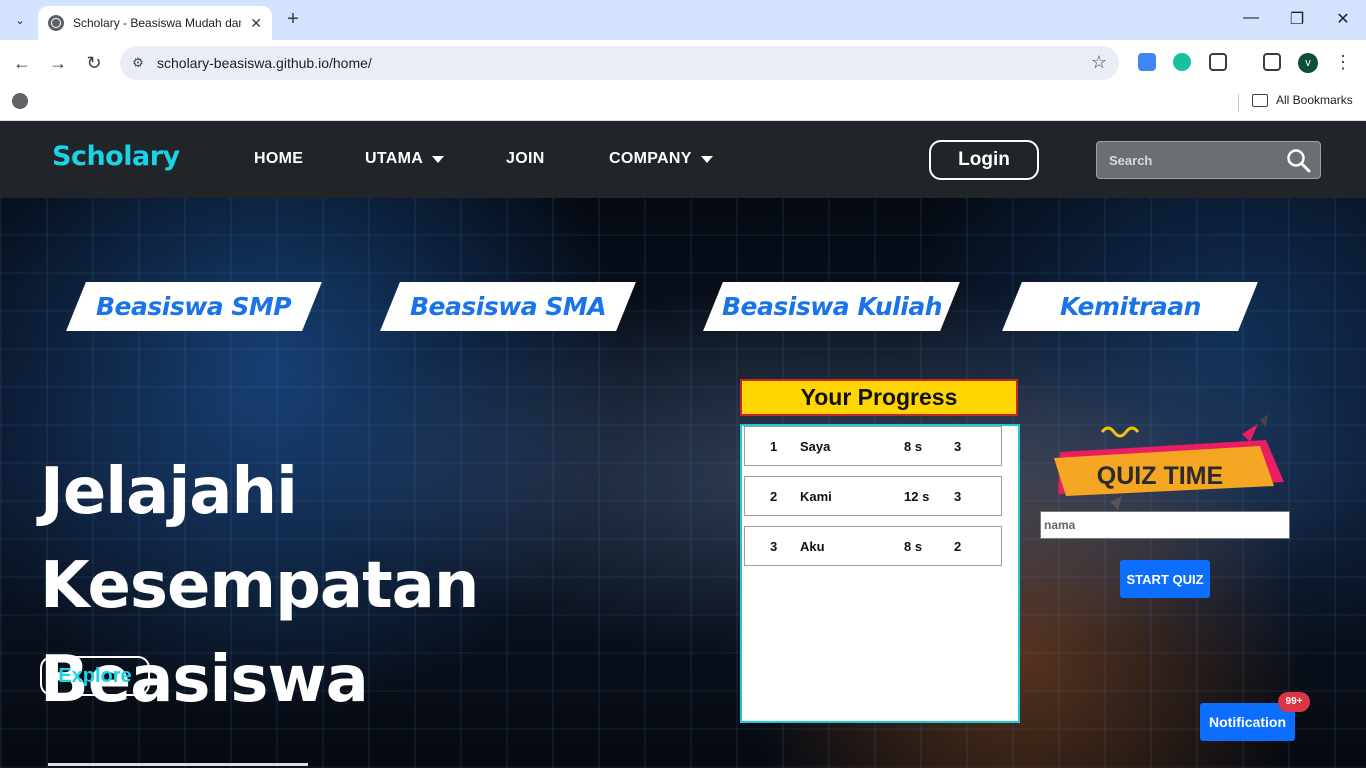 The height and width of the screenshot is (768, 1366). I want to click on grammarly-icon, so click(1182, 62).